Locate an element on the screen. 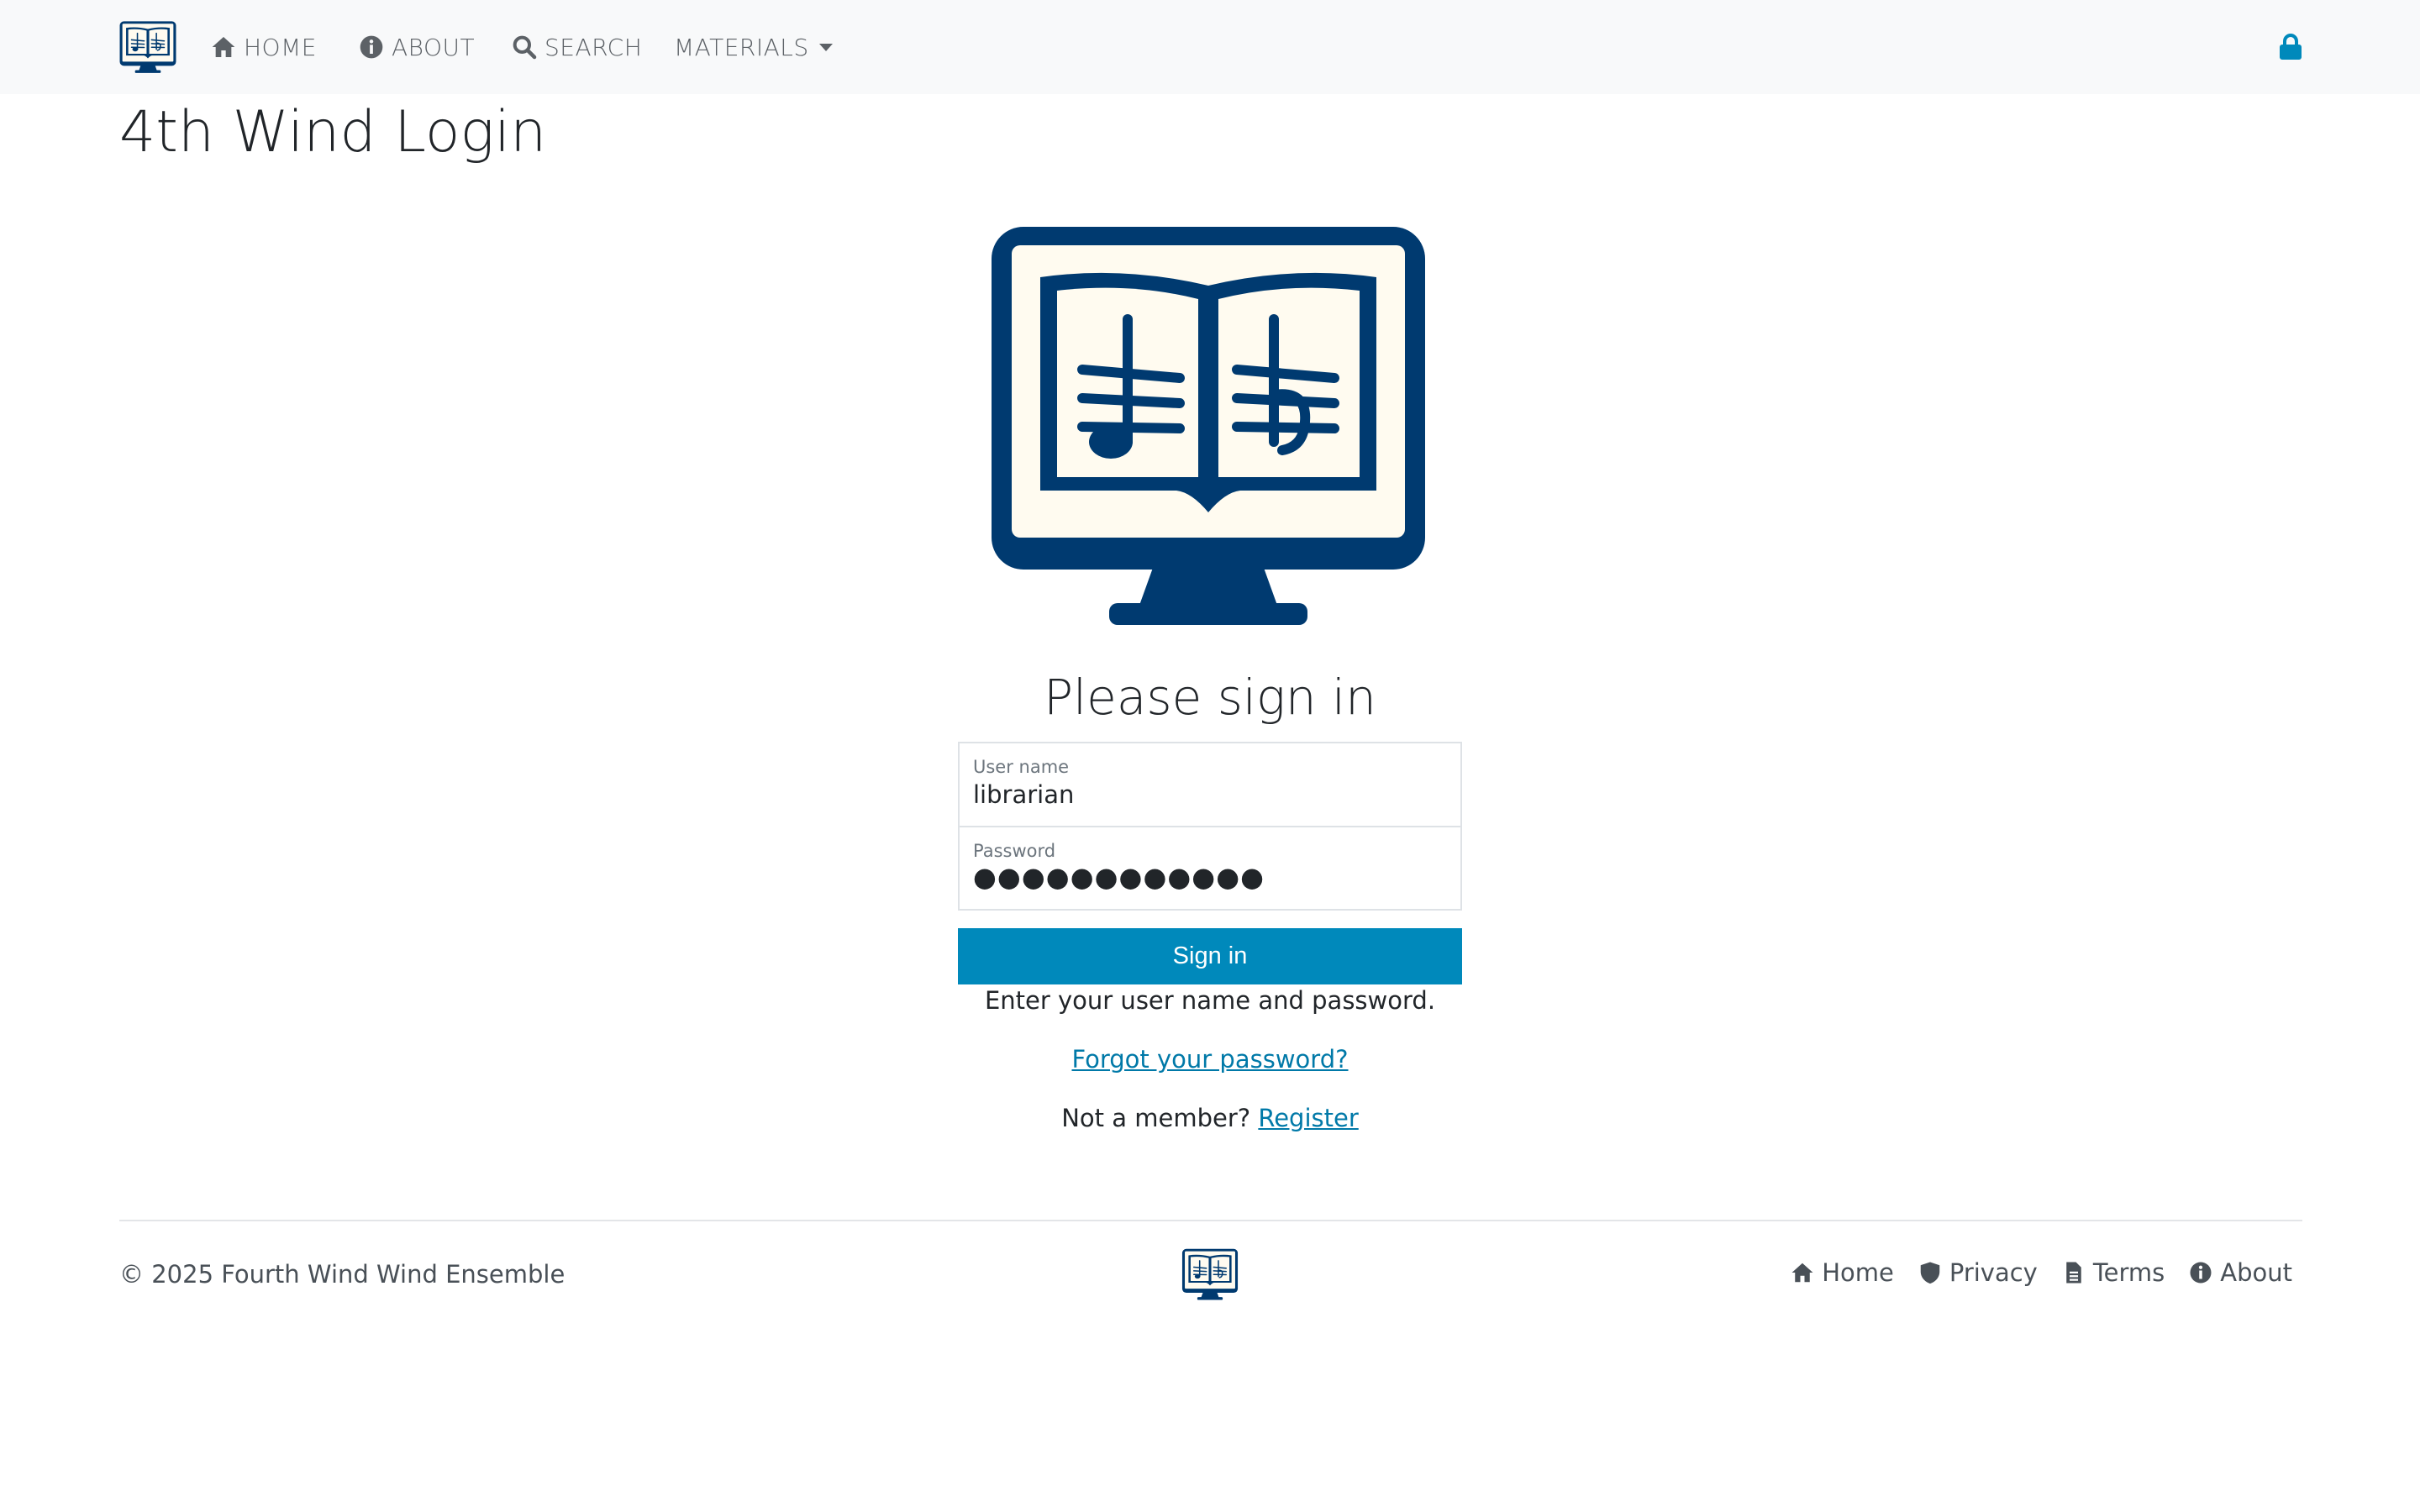 This screenshot has width=2420, height=1512. nav-home-link: HOME is located at coordinates (263, 47).